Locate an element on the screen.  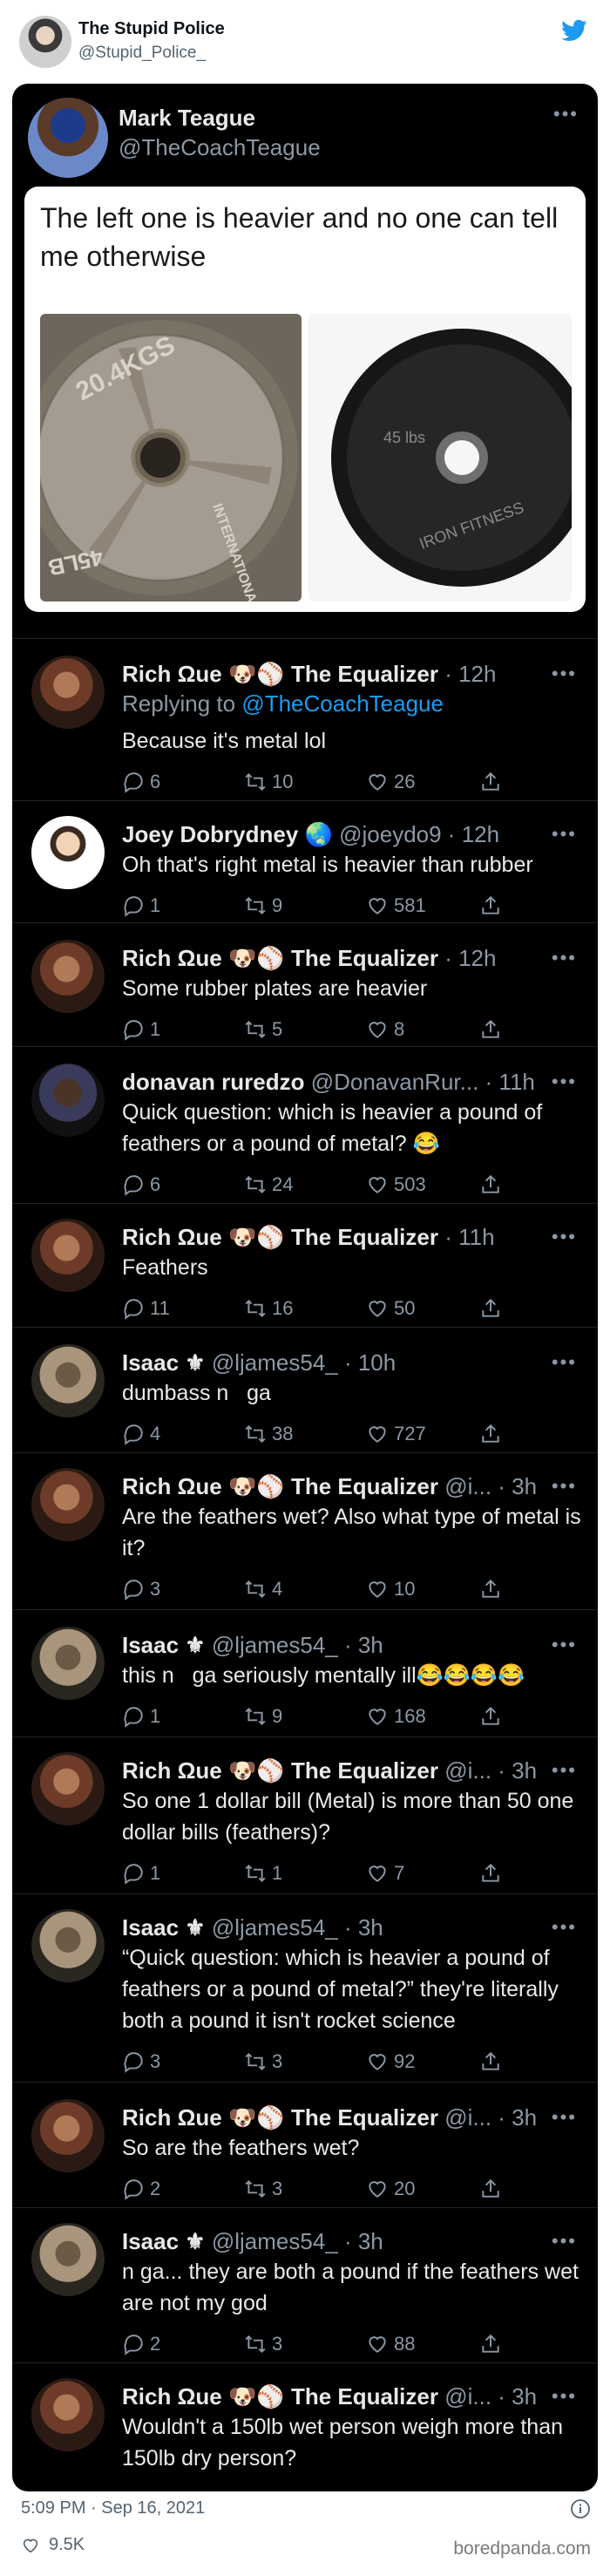
tweet-timestamp: 5:09 PM · Sep 16, 2021 is located at coordinates (113, 2508).